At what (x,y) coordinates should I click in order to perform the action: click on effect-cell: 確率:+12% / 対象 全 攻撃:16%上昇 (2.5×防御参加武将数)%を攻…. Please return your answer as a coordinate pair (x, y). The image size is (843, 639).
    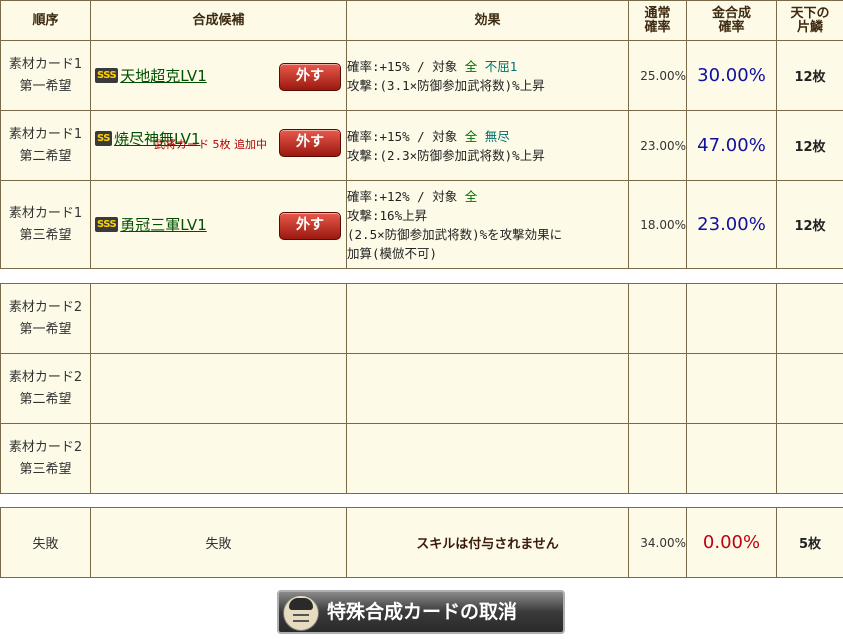
    Looking at the image, I should click on (487, 224).